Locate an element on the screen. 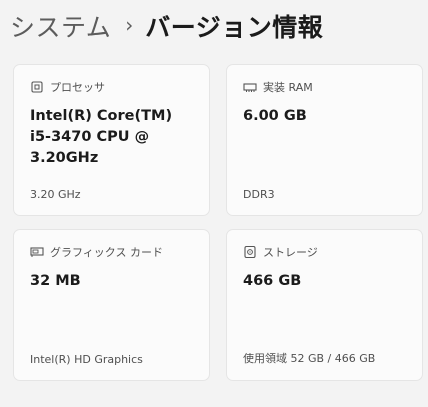 Image resolution: width=428 pixels, height=407 pixels. processor-card-header: プロセッサ is located at coordinates (67, 87).